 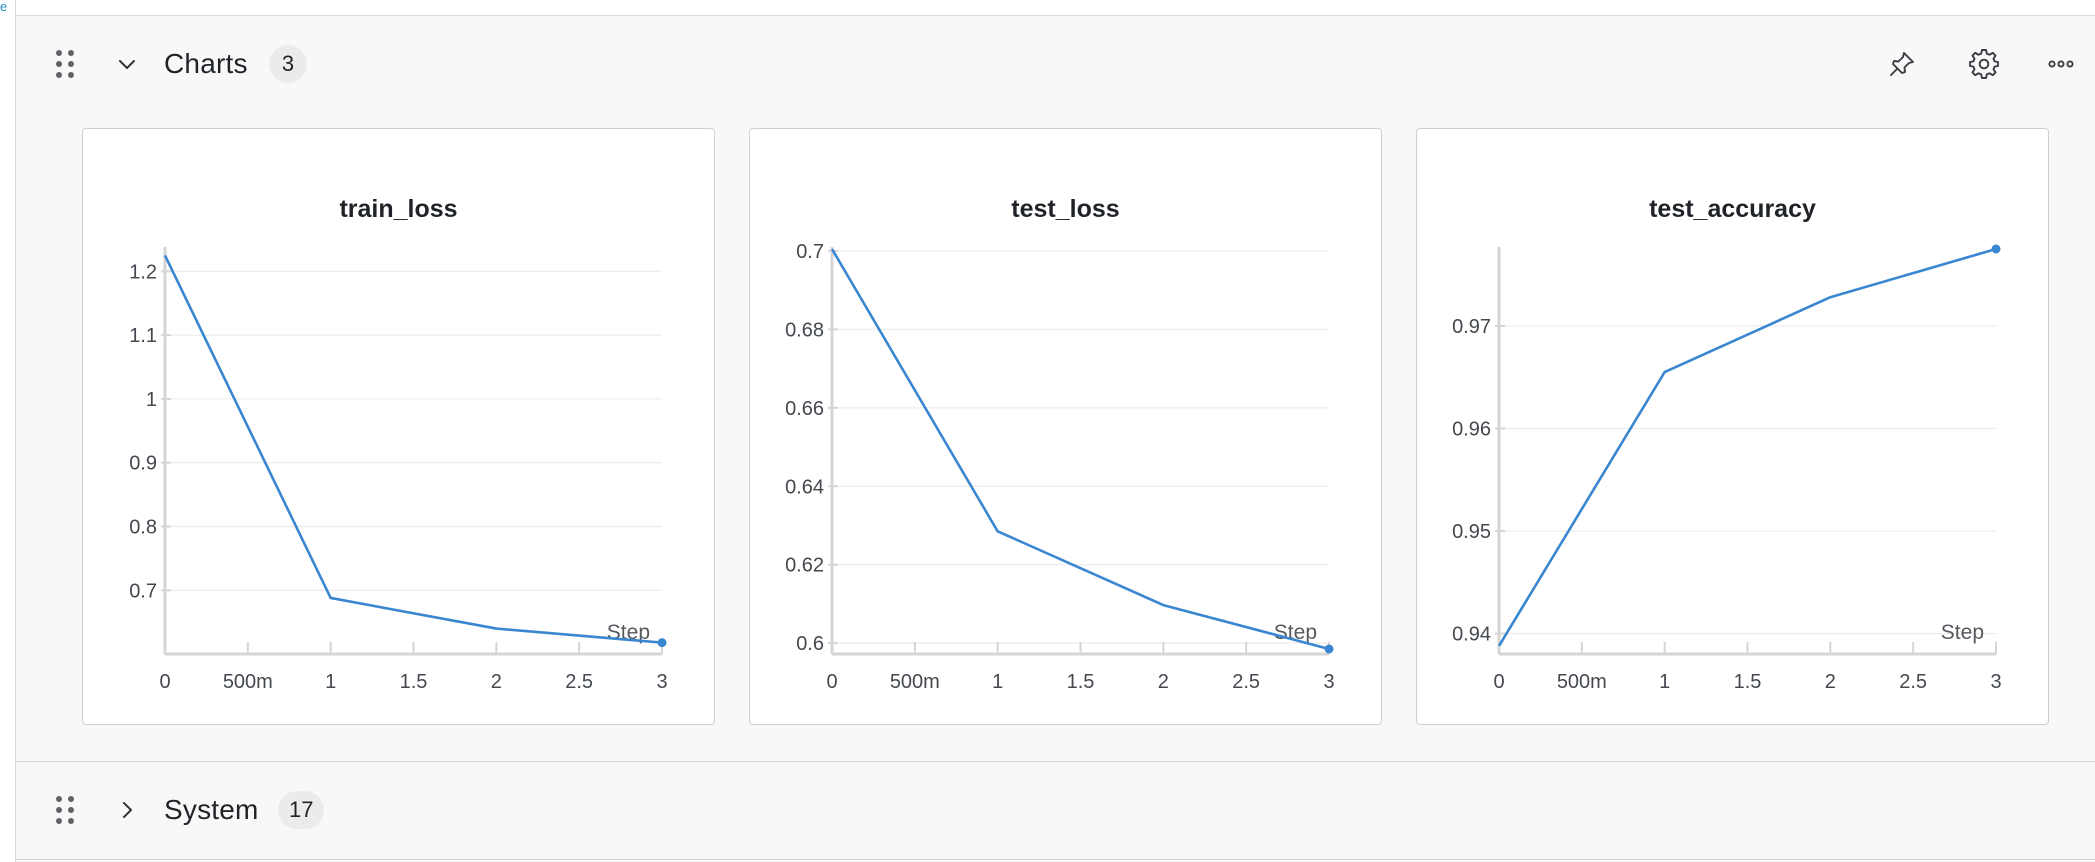 What do you see at coordinates (804, 487) in the screenshot?
I see `y-tick-label: 0.64` at bounding box center [804, 487].